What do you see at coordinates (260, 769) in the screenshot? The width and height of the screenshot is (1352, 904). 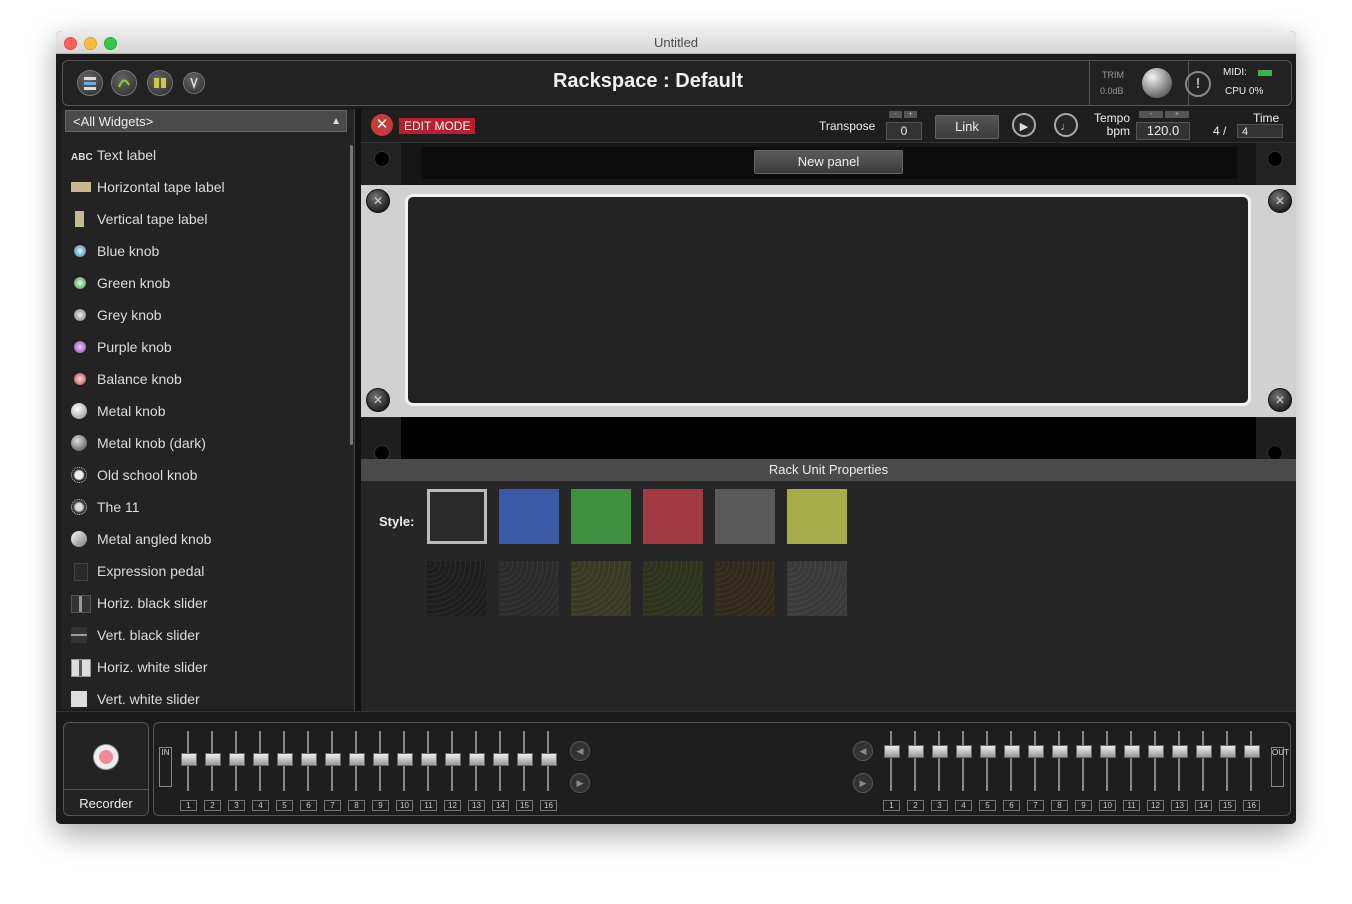 I see `input-channel-fader: 4` at bounding box center [260, 769].